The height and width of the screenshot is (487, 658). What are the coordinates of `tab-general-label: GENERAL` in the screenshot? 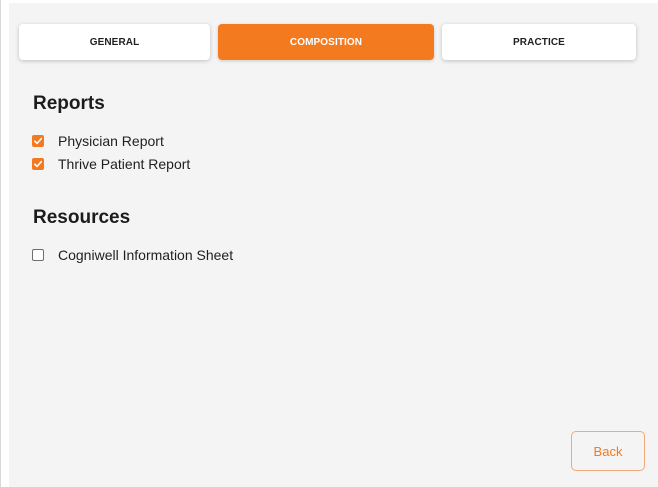 It's located at (114, 42).